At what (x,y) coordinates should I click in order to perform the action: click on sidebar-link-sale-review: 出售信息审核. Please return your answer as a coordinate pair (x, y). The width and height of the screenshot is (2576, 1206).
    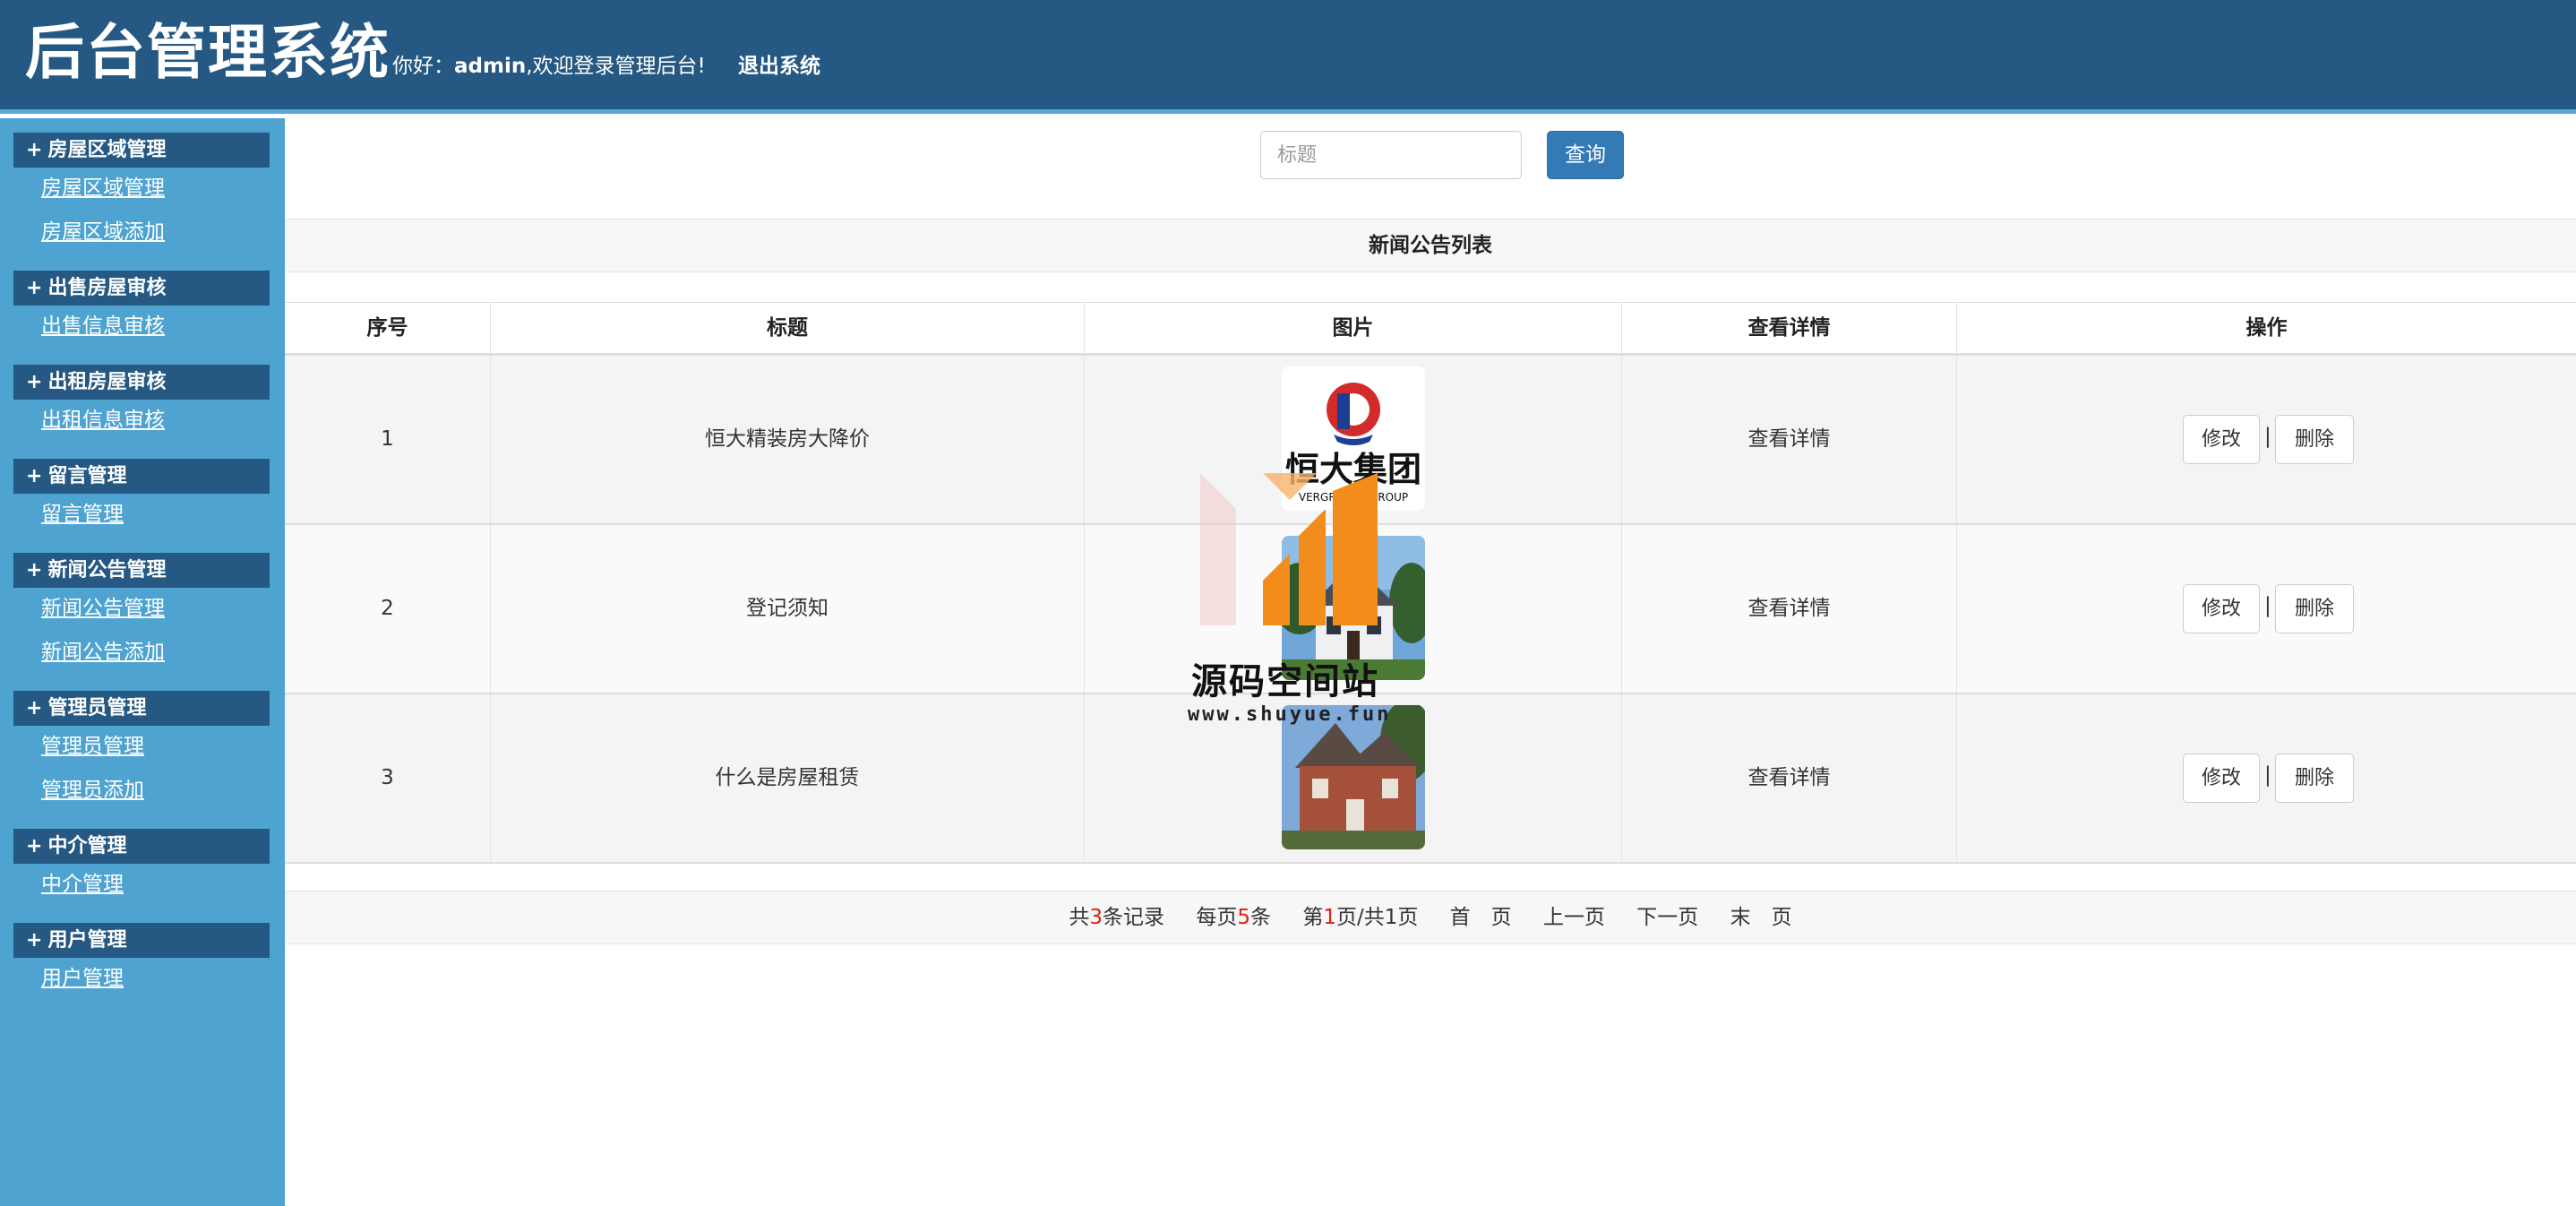
    Looking at the image, I should click on (103, 326).